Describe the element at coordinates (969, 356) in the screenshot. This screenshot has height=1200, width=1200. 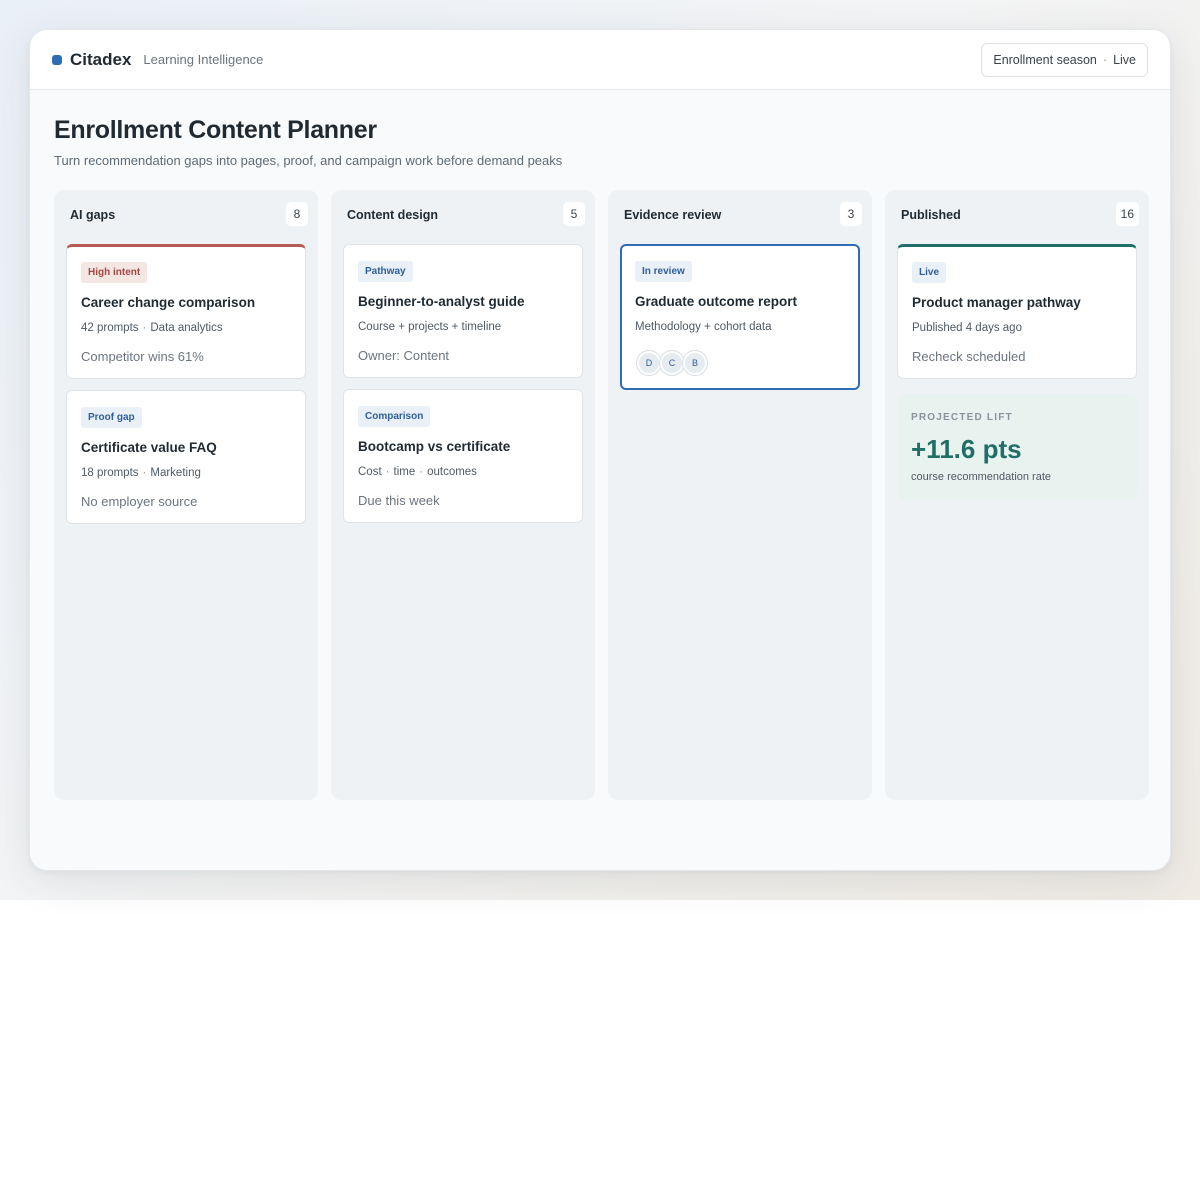
I see `card-footnote: Recheck scheduled` at that location.